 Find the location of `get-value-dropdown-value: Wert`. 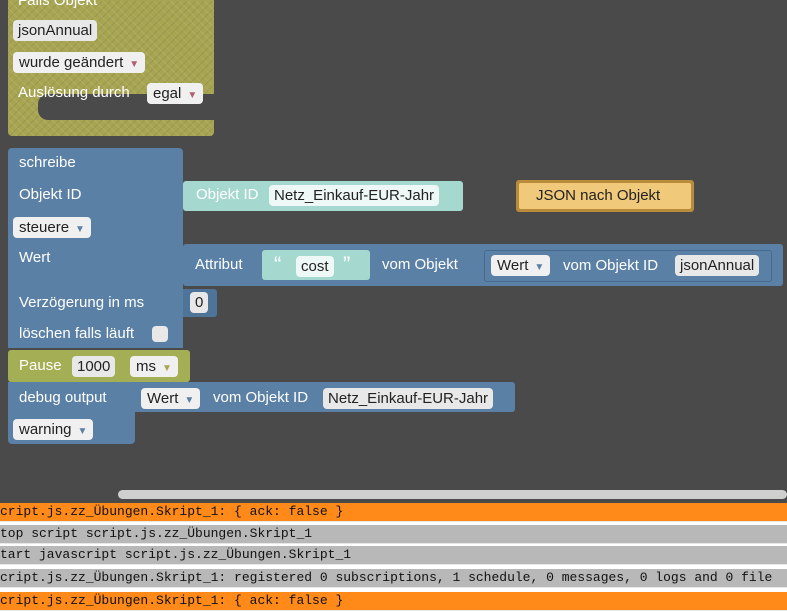

get-value-dropdown-value: Wert is located at coordinates (513, 265).